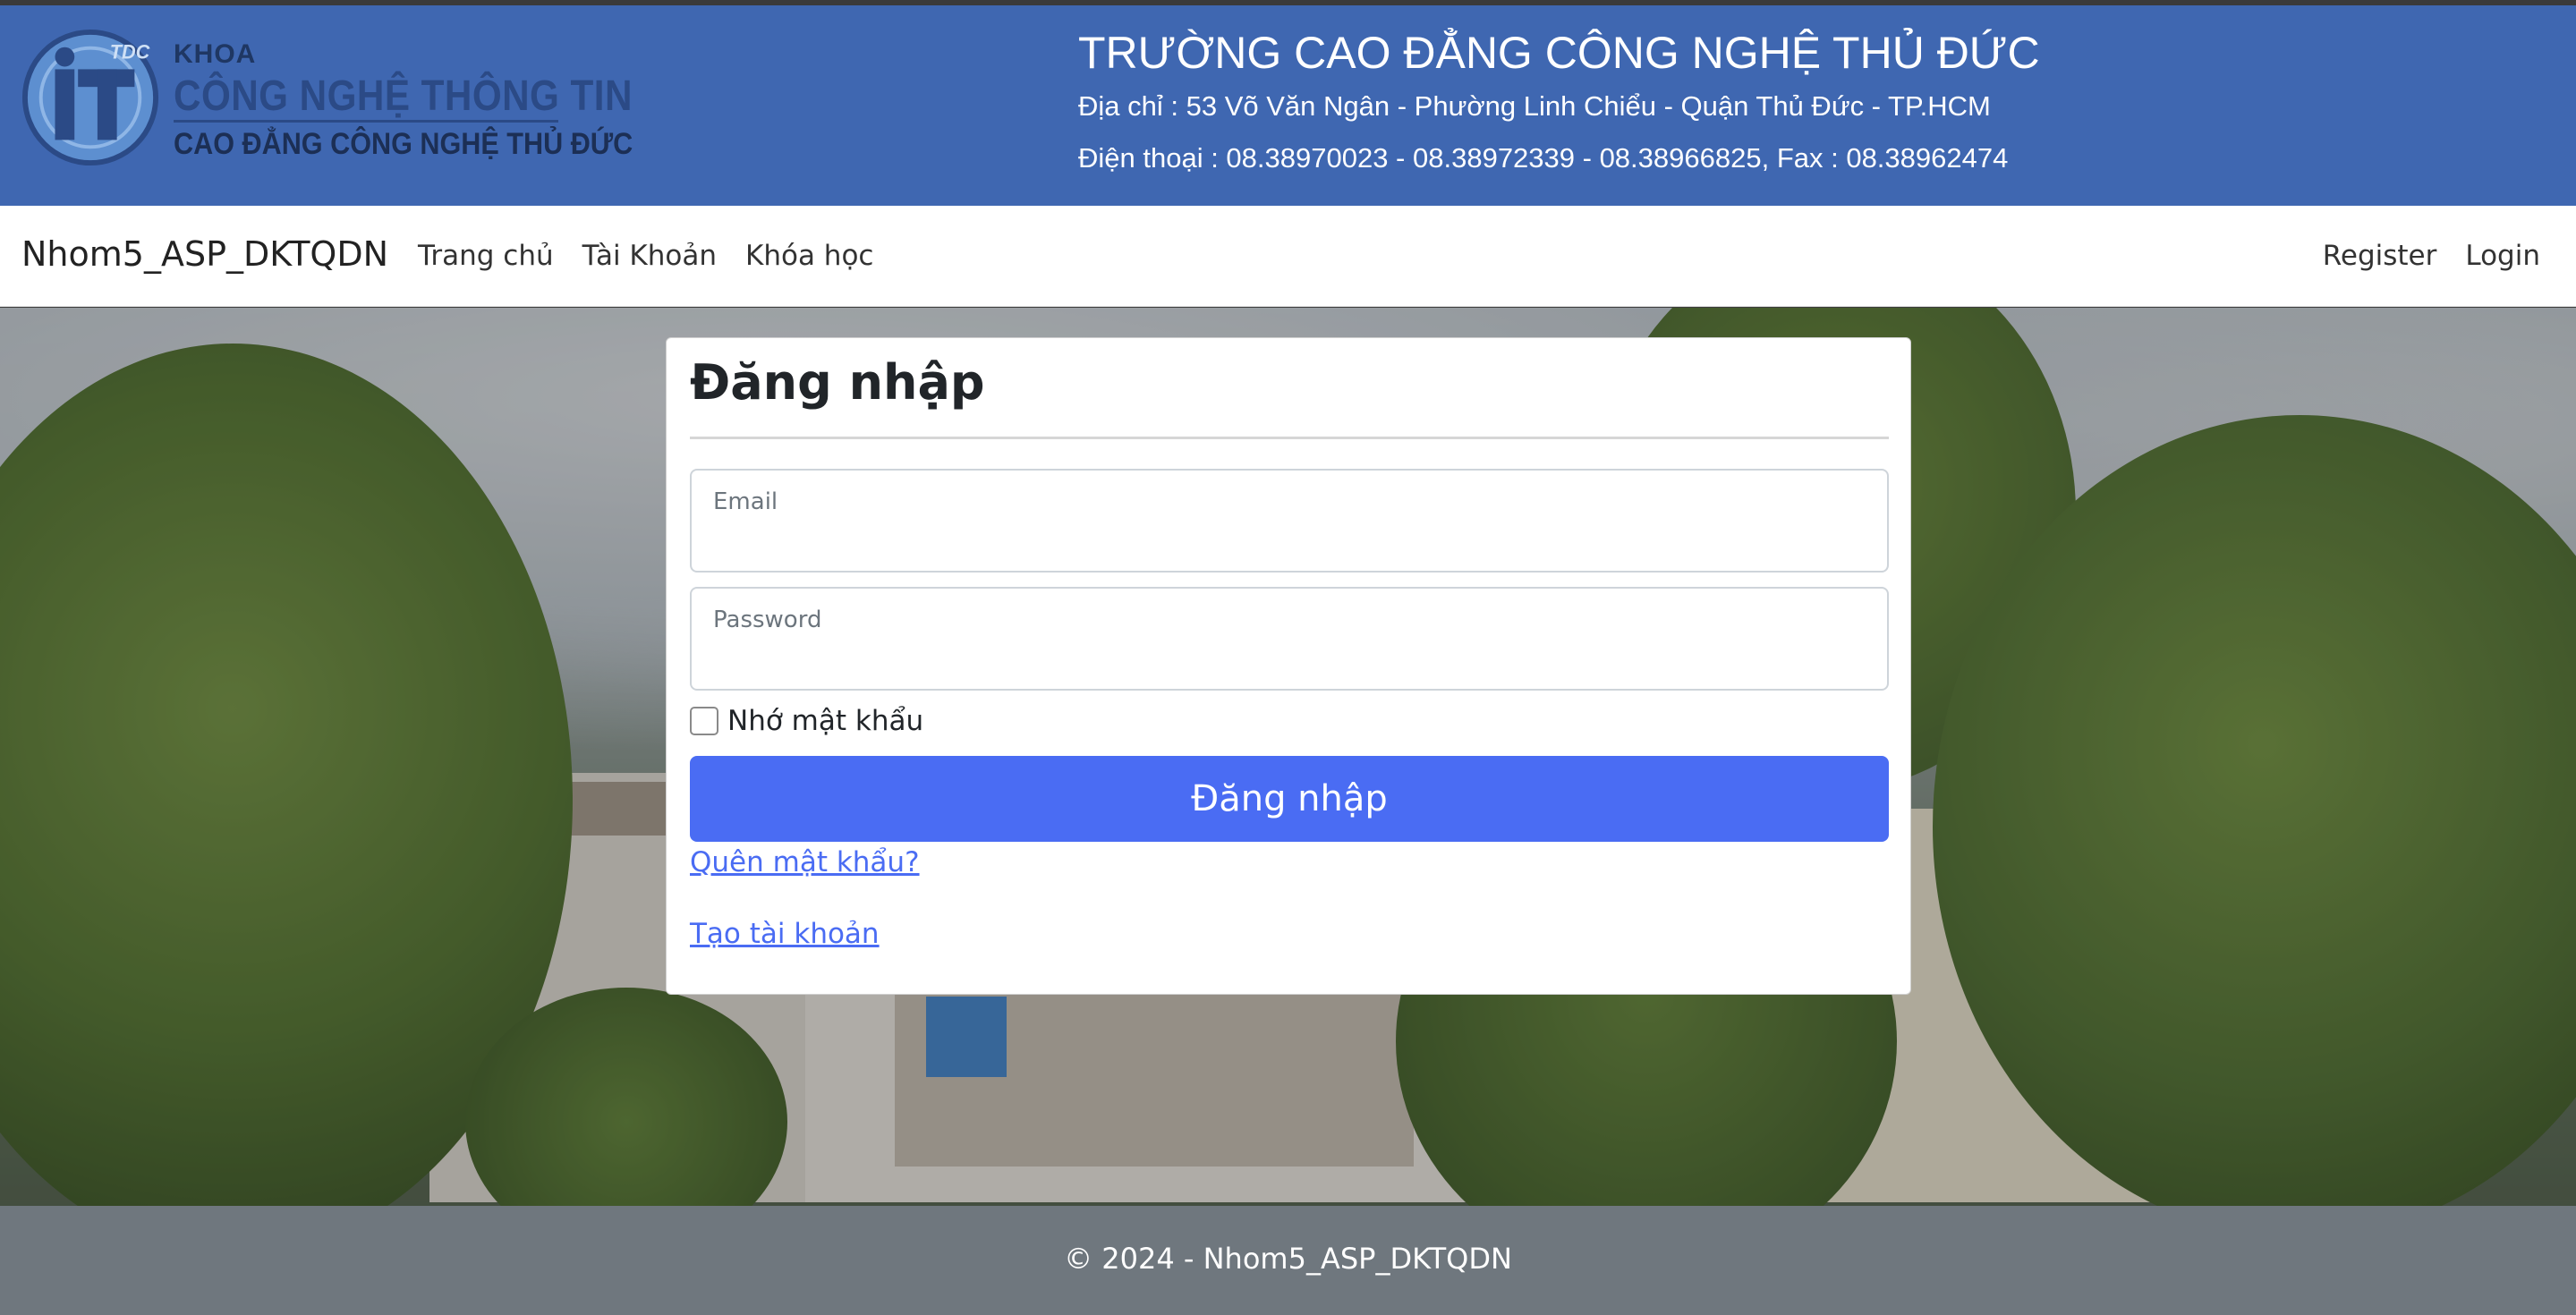  Describe the element at coordinates (2502, 256) in the screenshot. I see `nav-link-login: Login` at that location.